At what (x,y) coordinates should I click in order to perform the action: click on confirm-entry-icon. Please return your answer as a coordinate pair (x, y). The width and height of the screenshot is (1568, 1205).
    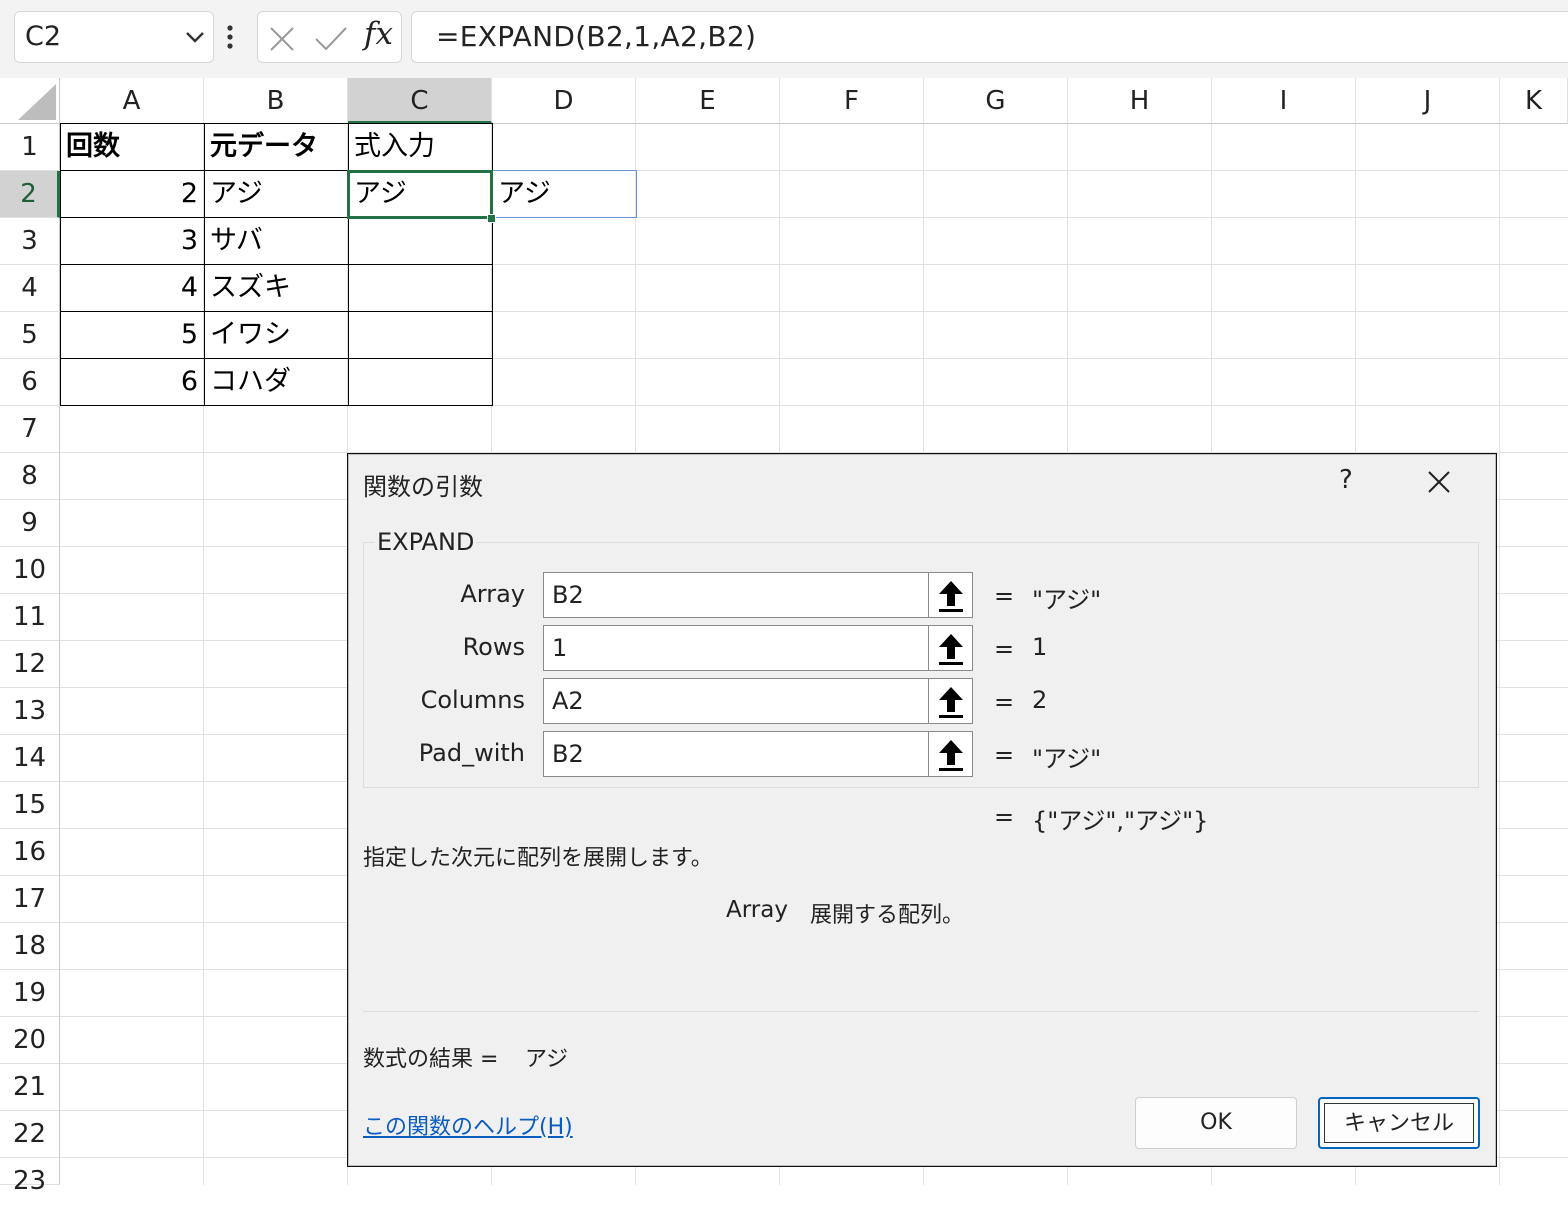
    Looking at the image, I should click on (331, 39).